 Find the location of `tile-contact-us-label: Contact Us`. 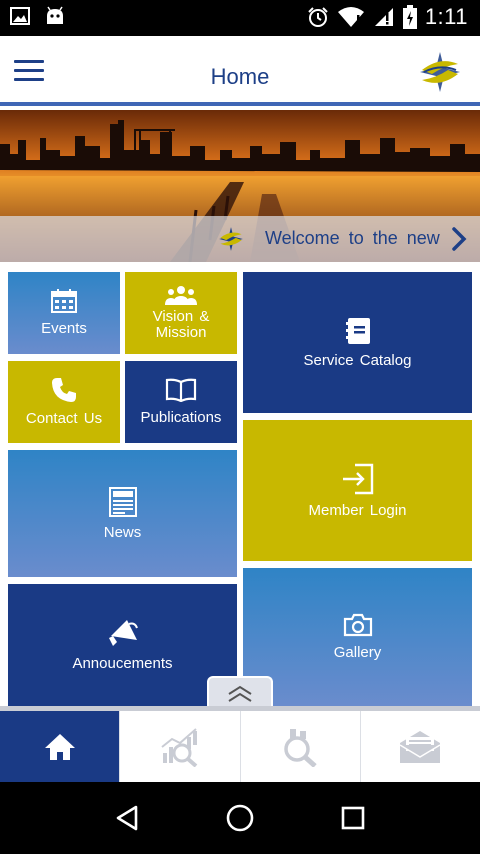

tile-contact-us-label: Contact Us is located at coordinates (64, 418).